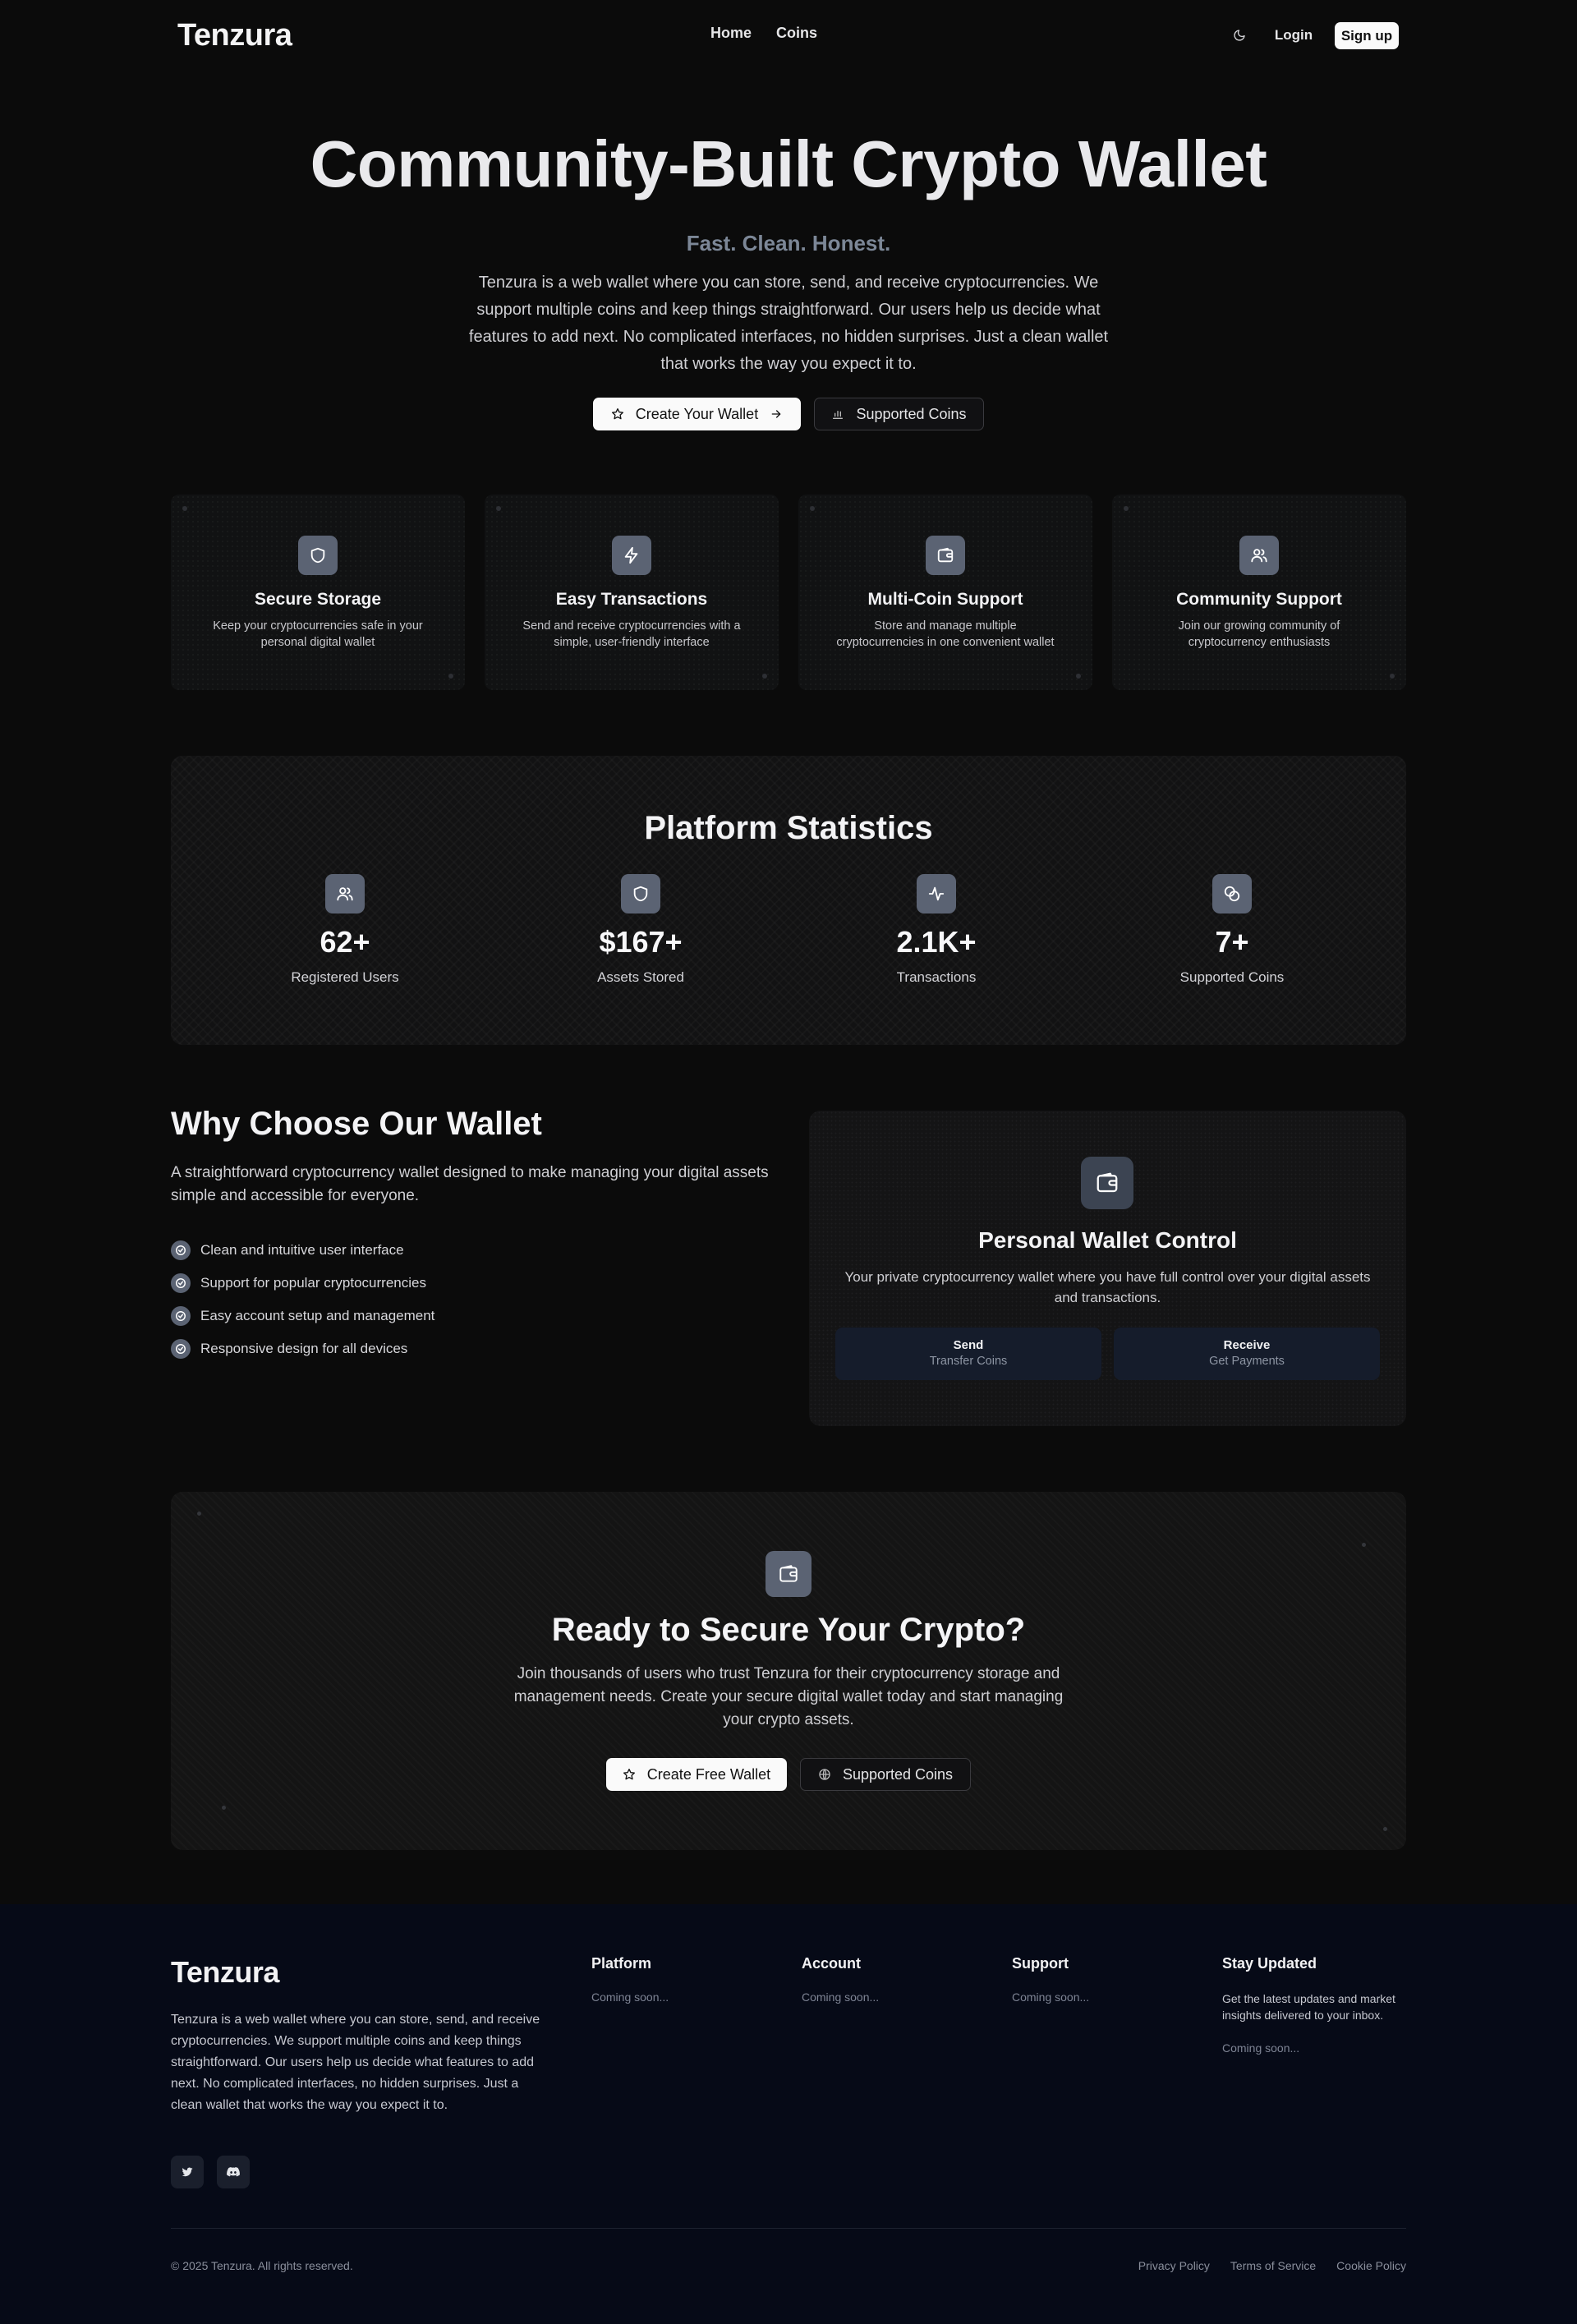 The image size is (1577, 2324). I want to click on create-wallet-button: Create Your Wallet, so click(697, 414).